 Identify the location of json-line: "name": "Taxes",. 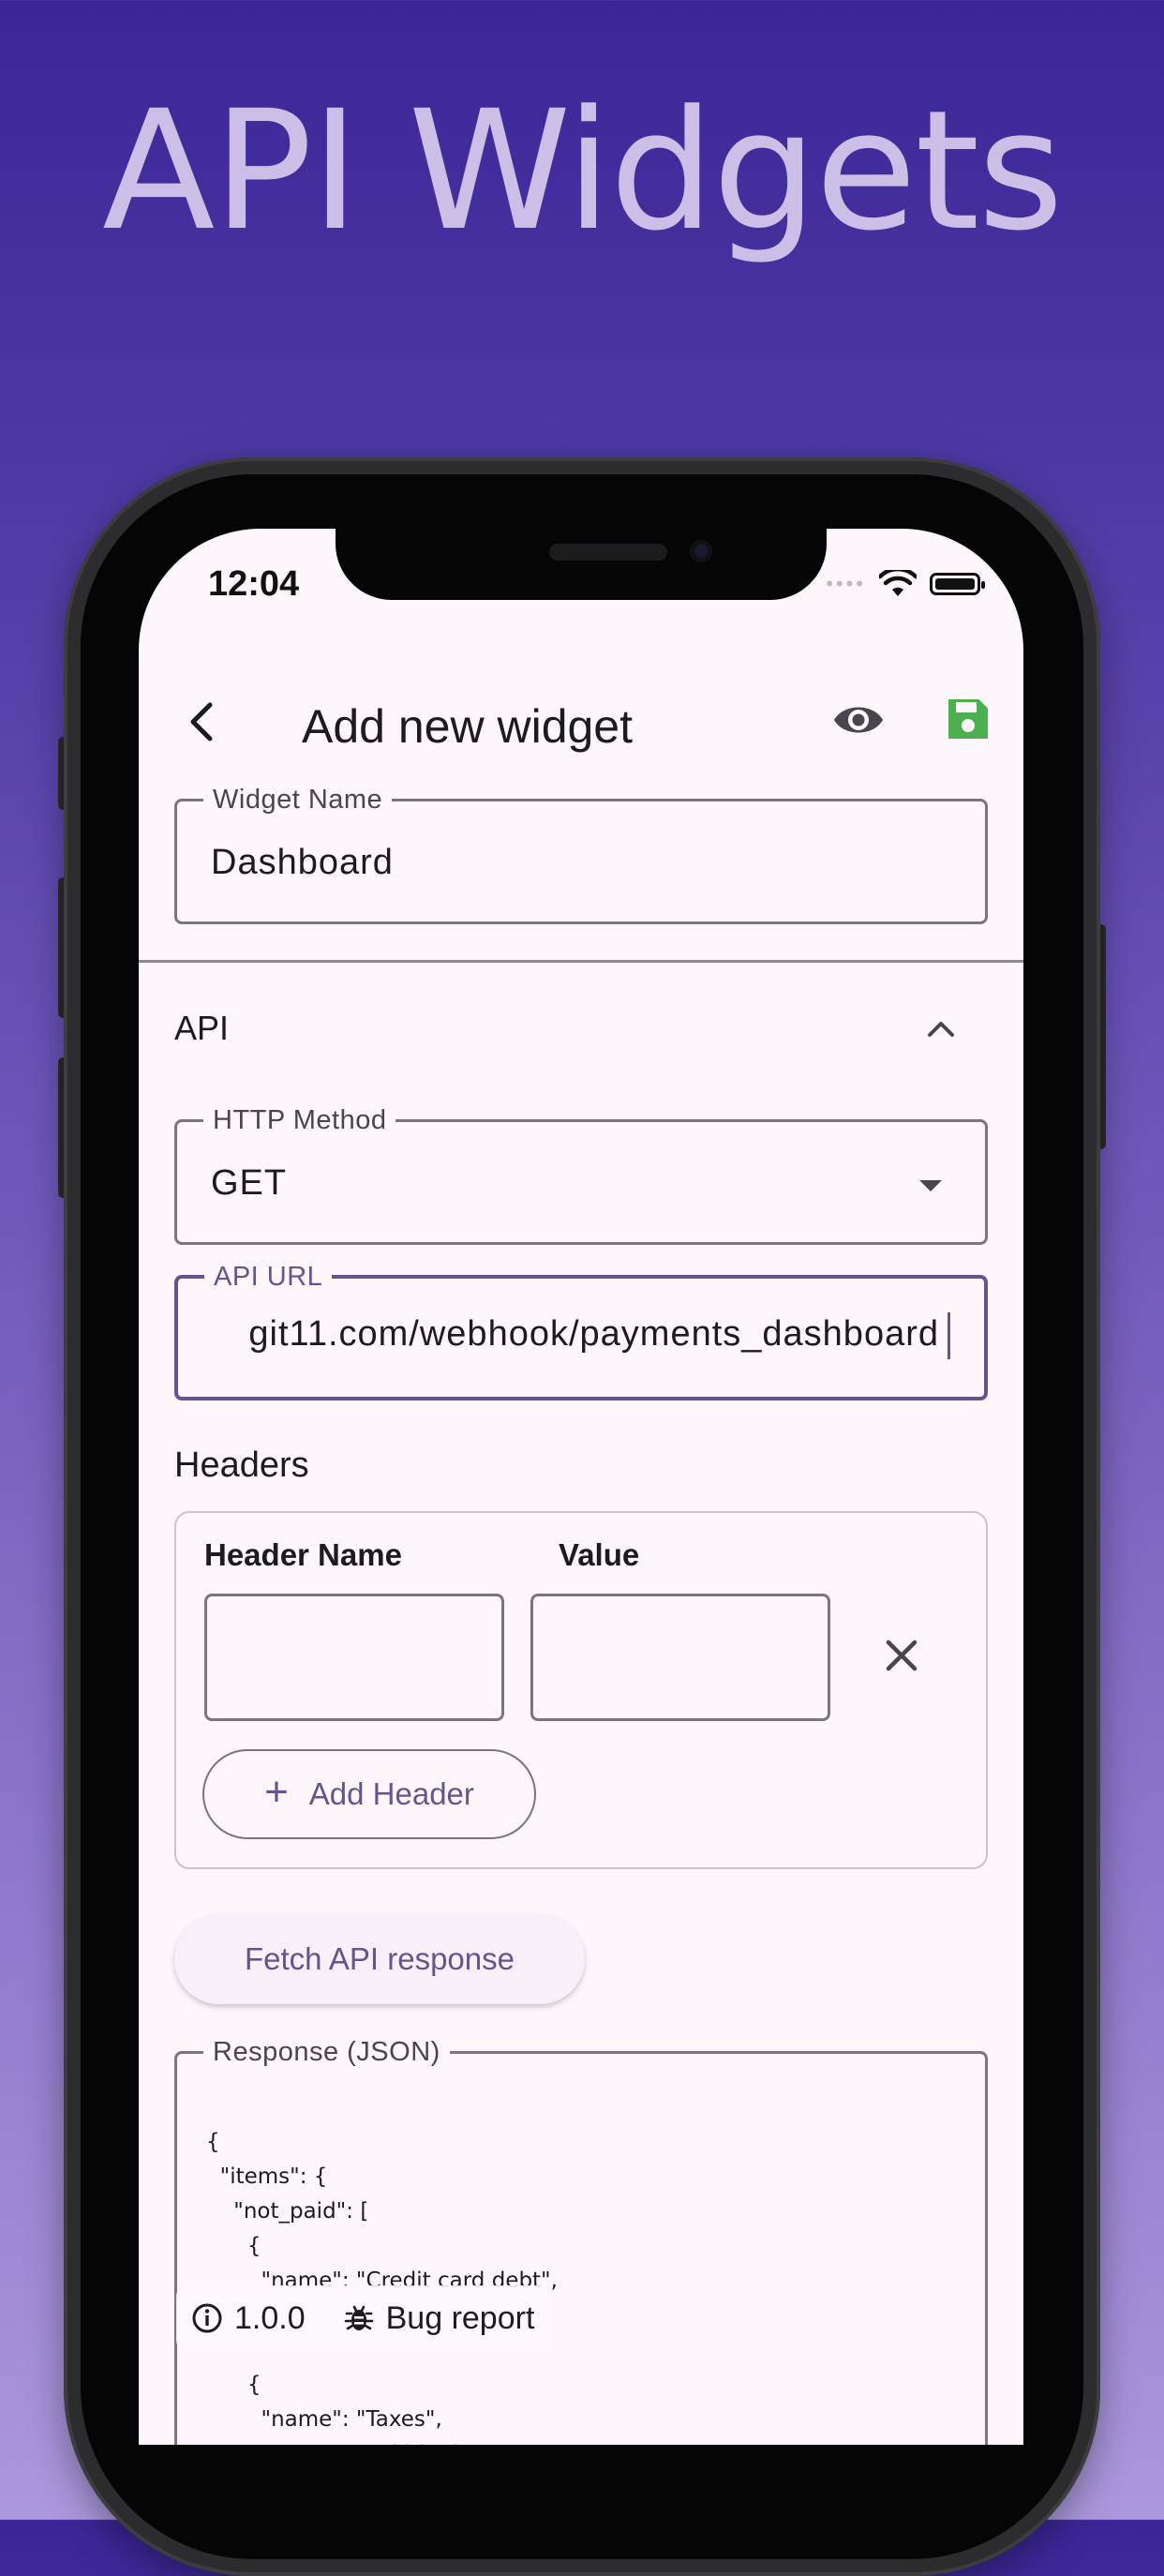
(324, 2419).